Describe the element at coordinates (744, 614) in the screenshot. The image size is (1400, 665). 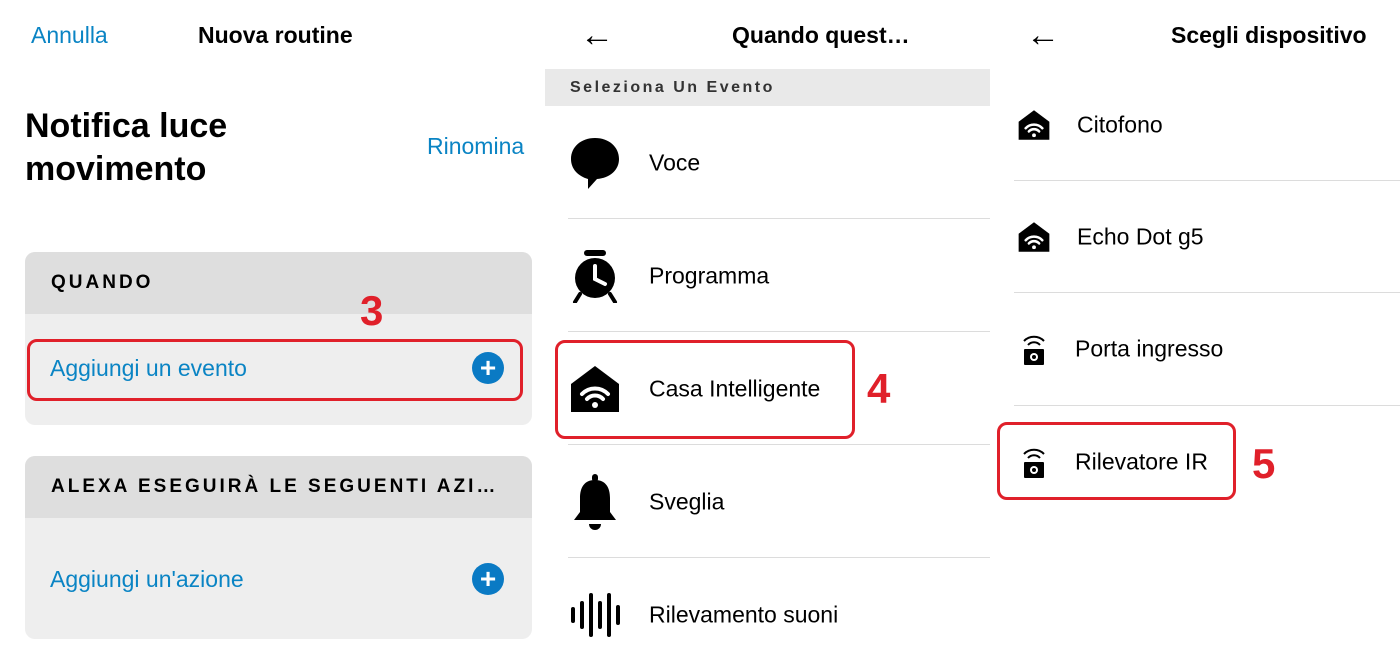
I see `event-label: Rilevamento suoni` at that location.